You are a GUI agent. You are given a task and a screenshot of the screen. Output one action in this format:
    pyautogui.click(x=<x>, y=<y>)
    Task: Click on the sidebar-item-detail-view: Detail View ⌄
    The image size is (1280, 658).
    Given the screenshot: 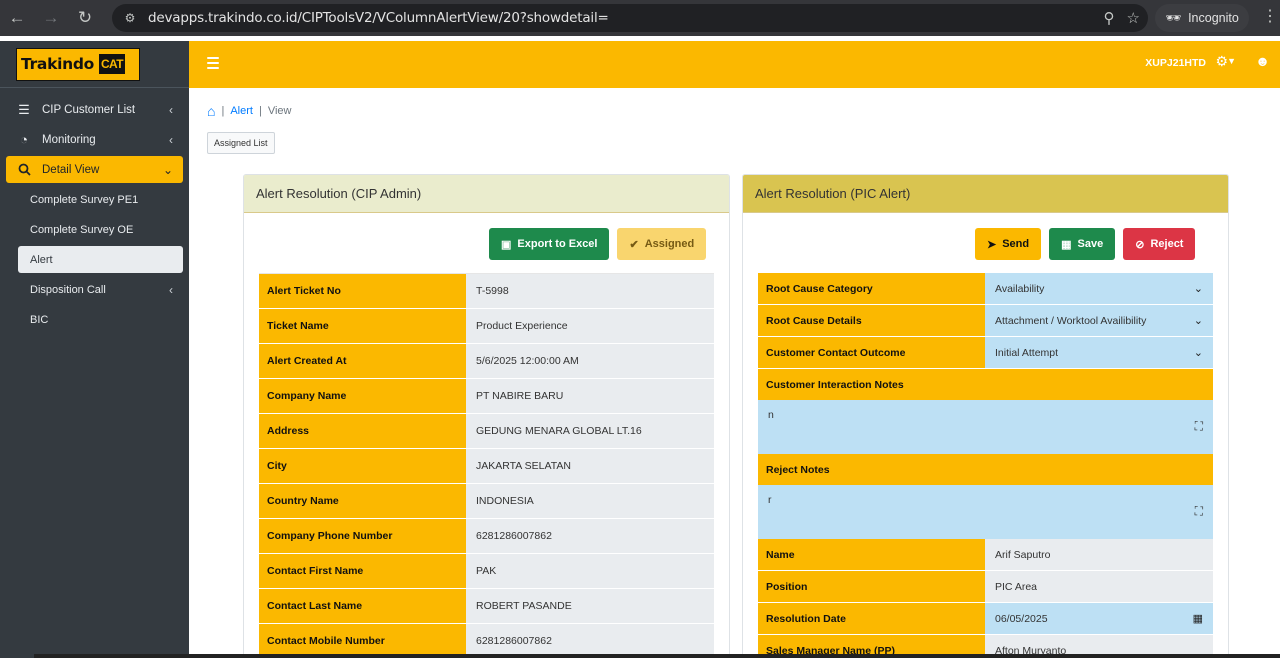 What is the action you would take?
    pyautogui.click(x=94, y=169)
    